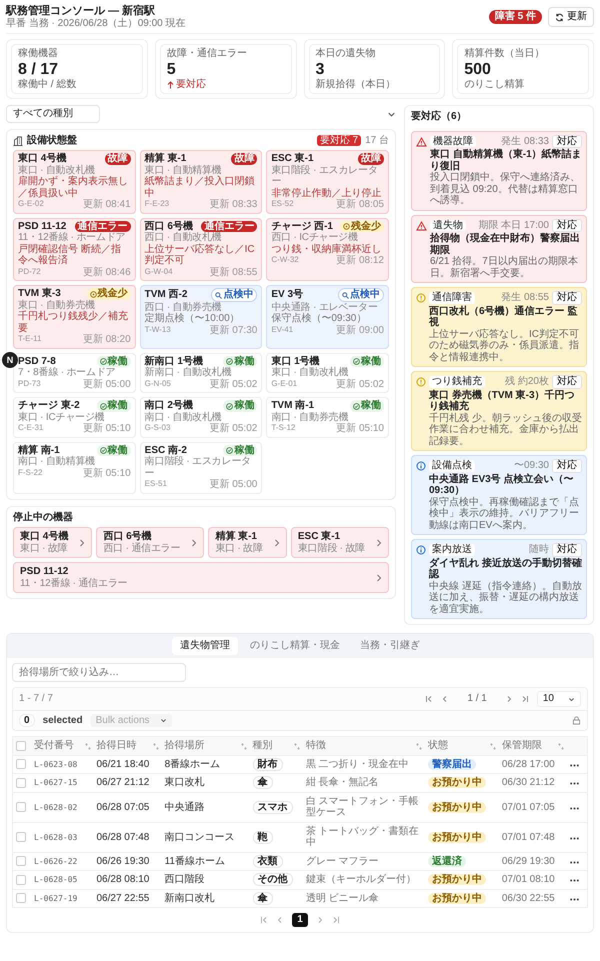 This screenshot has height=961, width=600. I want to click on device-card: TVM 西-2 点検中 西口 · 自動券売機 定期点検（〜10:00） T-W-13 更新 07:30, so click(201, 317).